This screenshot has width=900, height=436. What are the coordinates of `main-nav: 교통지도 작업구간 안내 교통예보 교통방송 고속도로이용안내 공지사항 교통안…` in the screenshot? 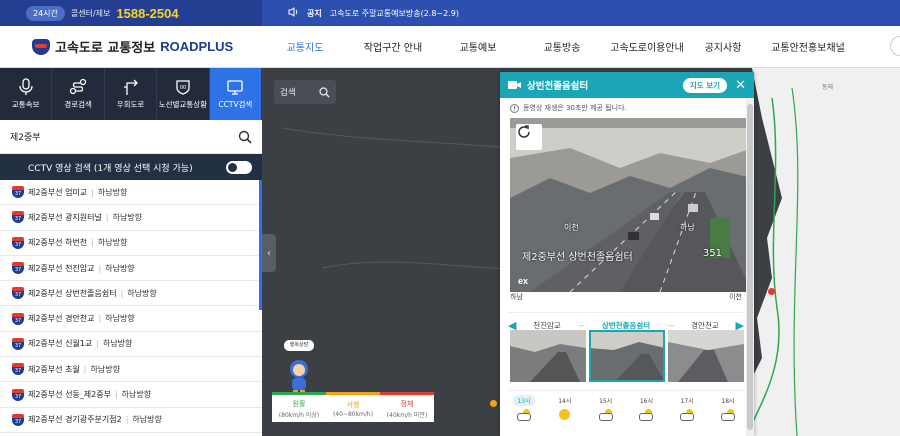 It's located at (560, 47).